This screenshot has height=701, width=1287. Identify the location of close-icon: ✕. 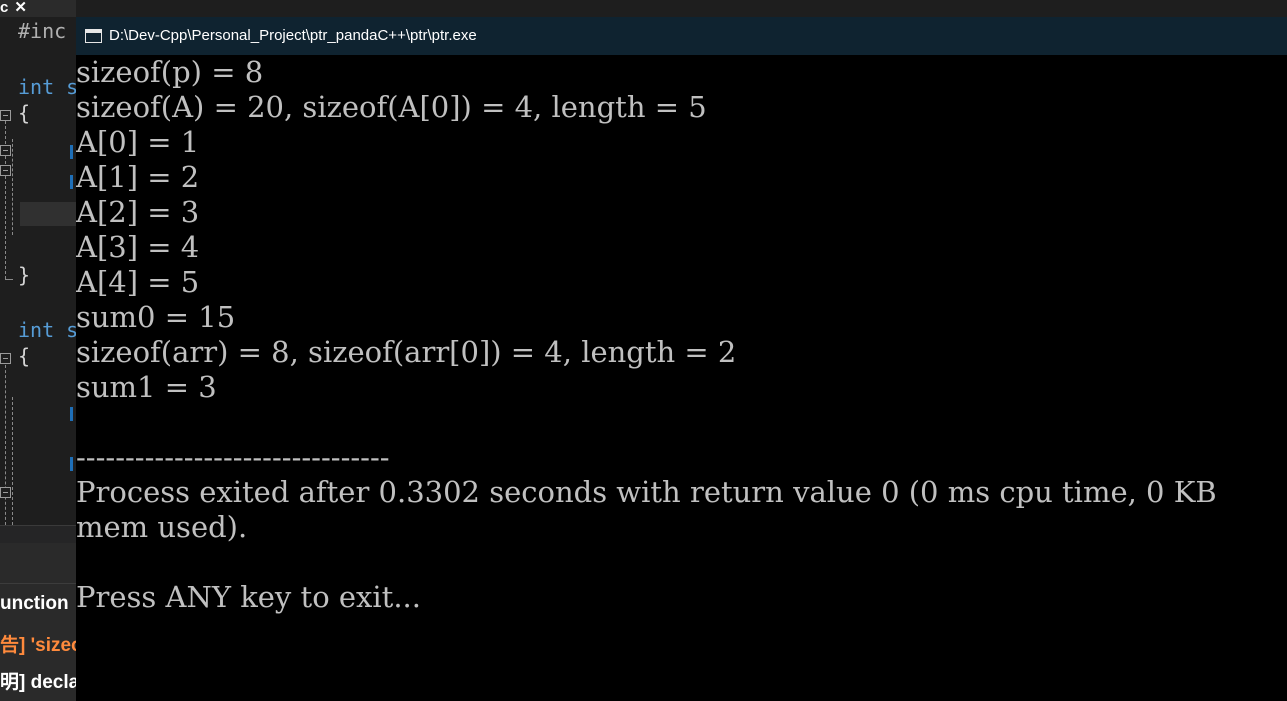
(20, 8).